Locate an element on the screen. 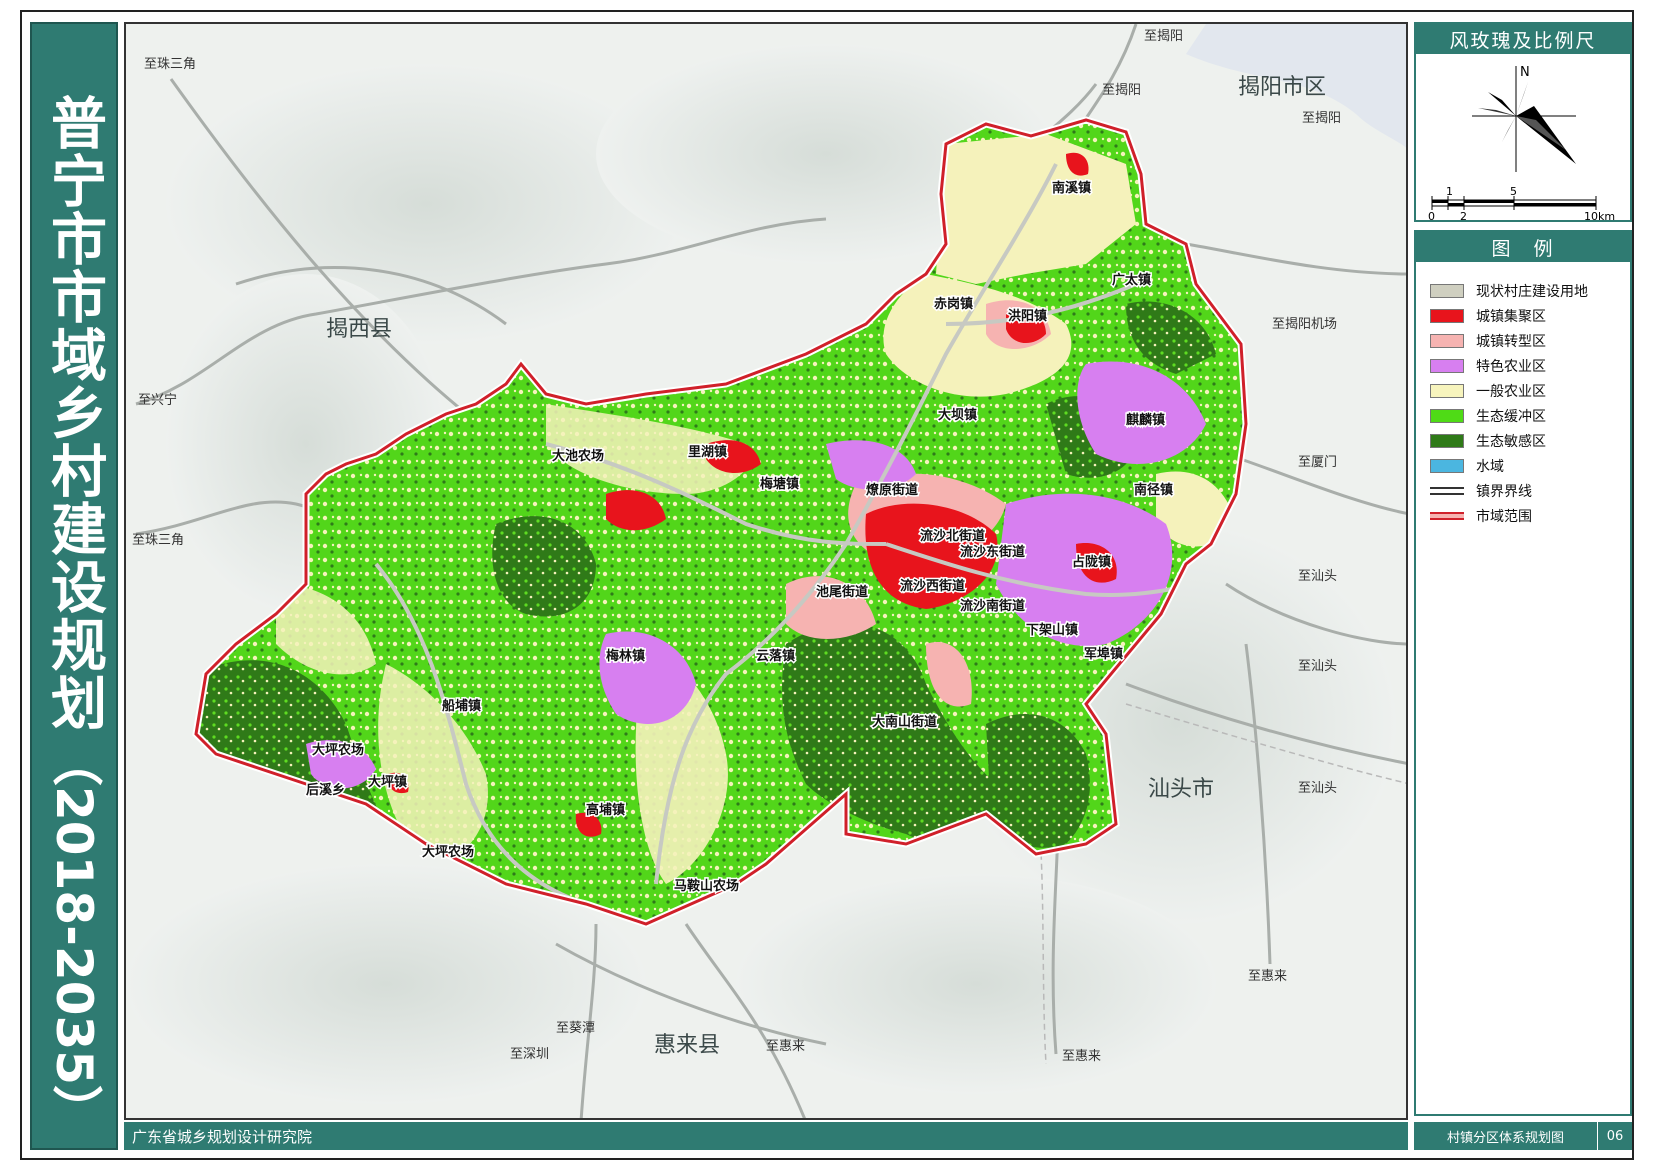  legend-label: 现状村庄建设用地 is located at coordinates (1532, 291).